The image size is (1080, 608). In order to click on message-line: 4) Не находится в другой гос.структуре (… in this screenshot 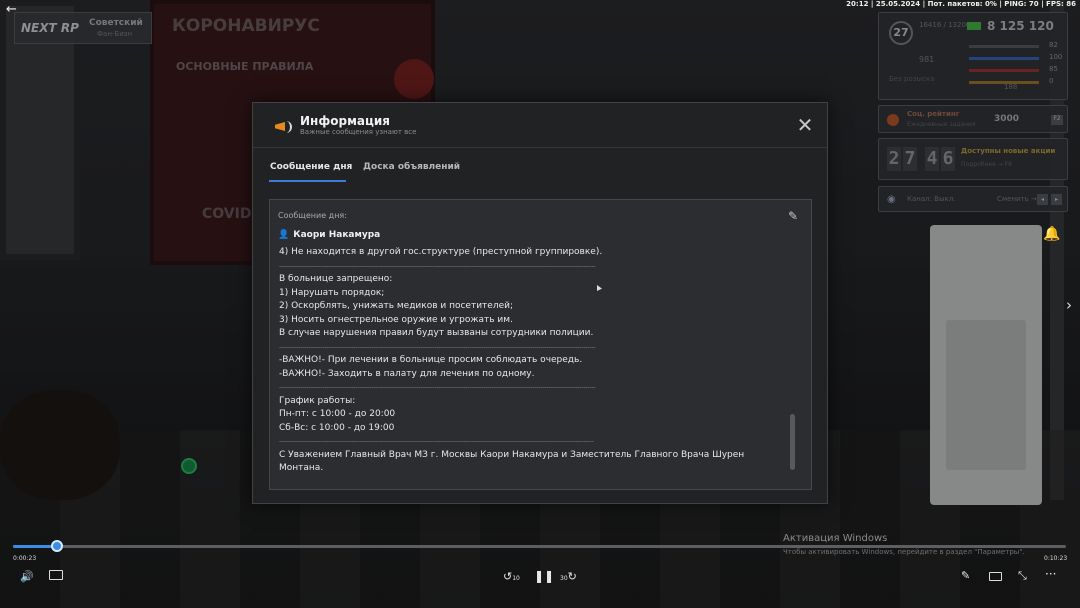, I will do `click(441, 252)`.